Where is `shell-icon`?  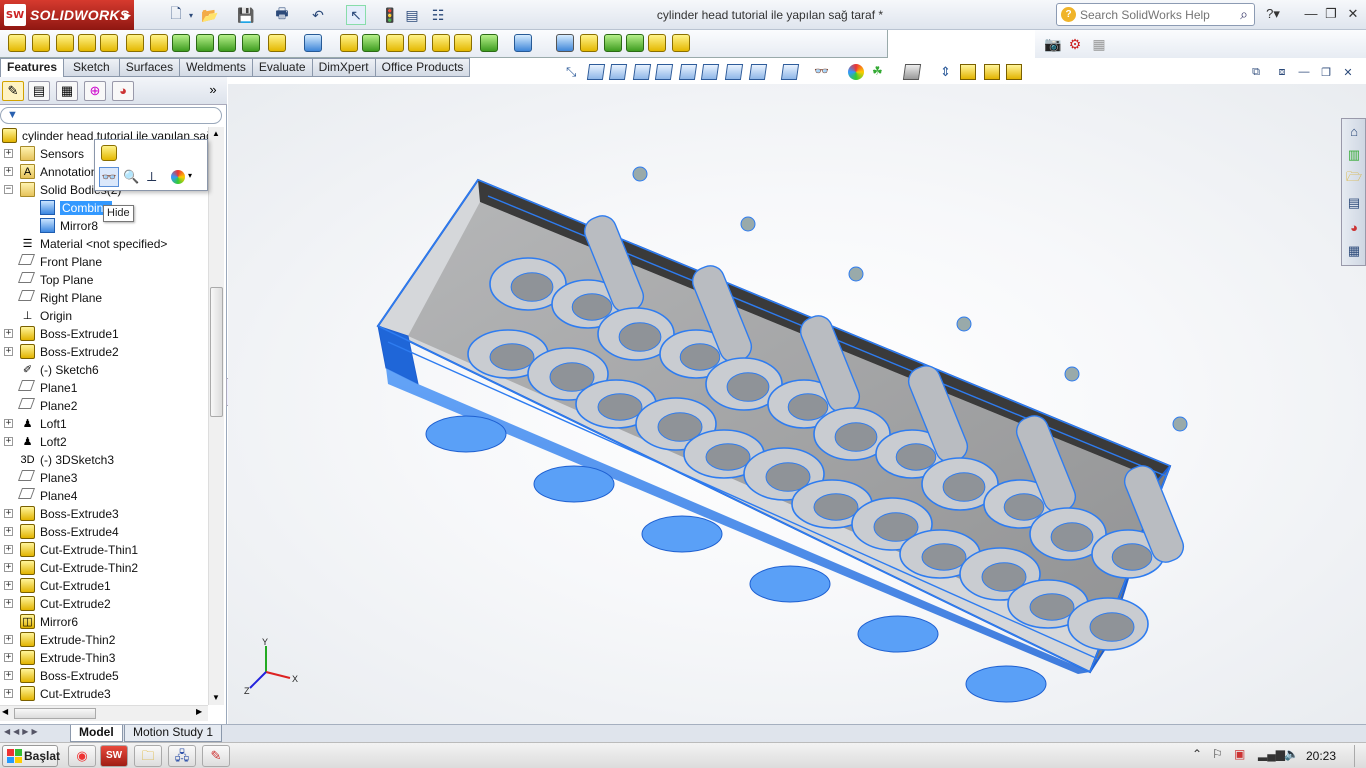
shell-icon is located at coordinates (417, 43).